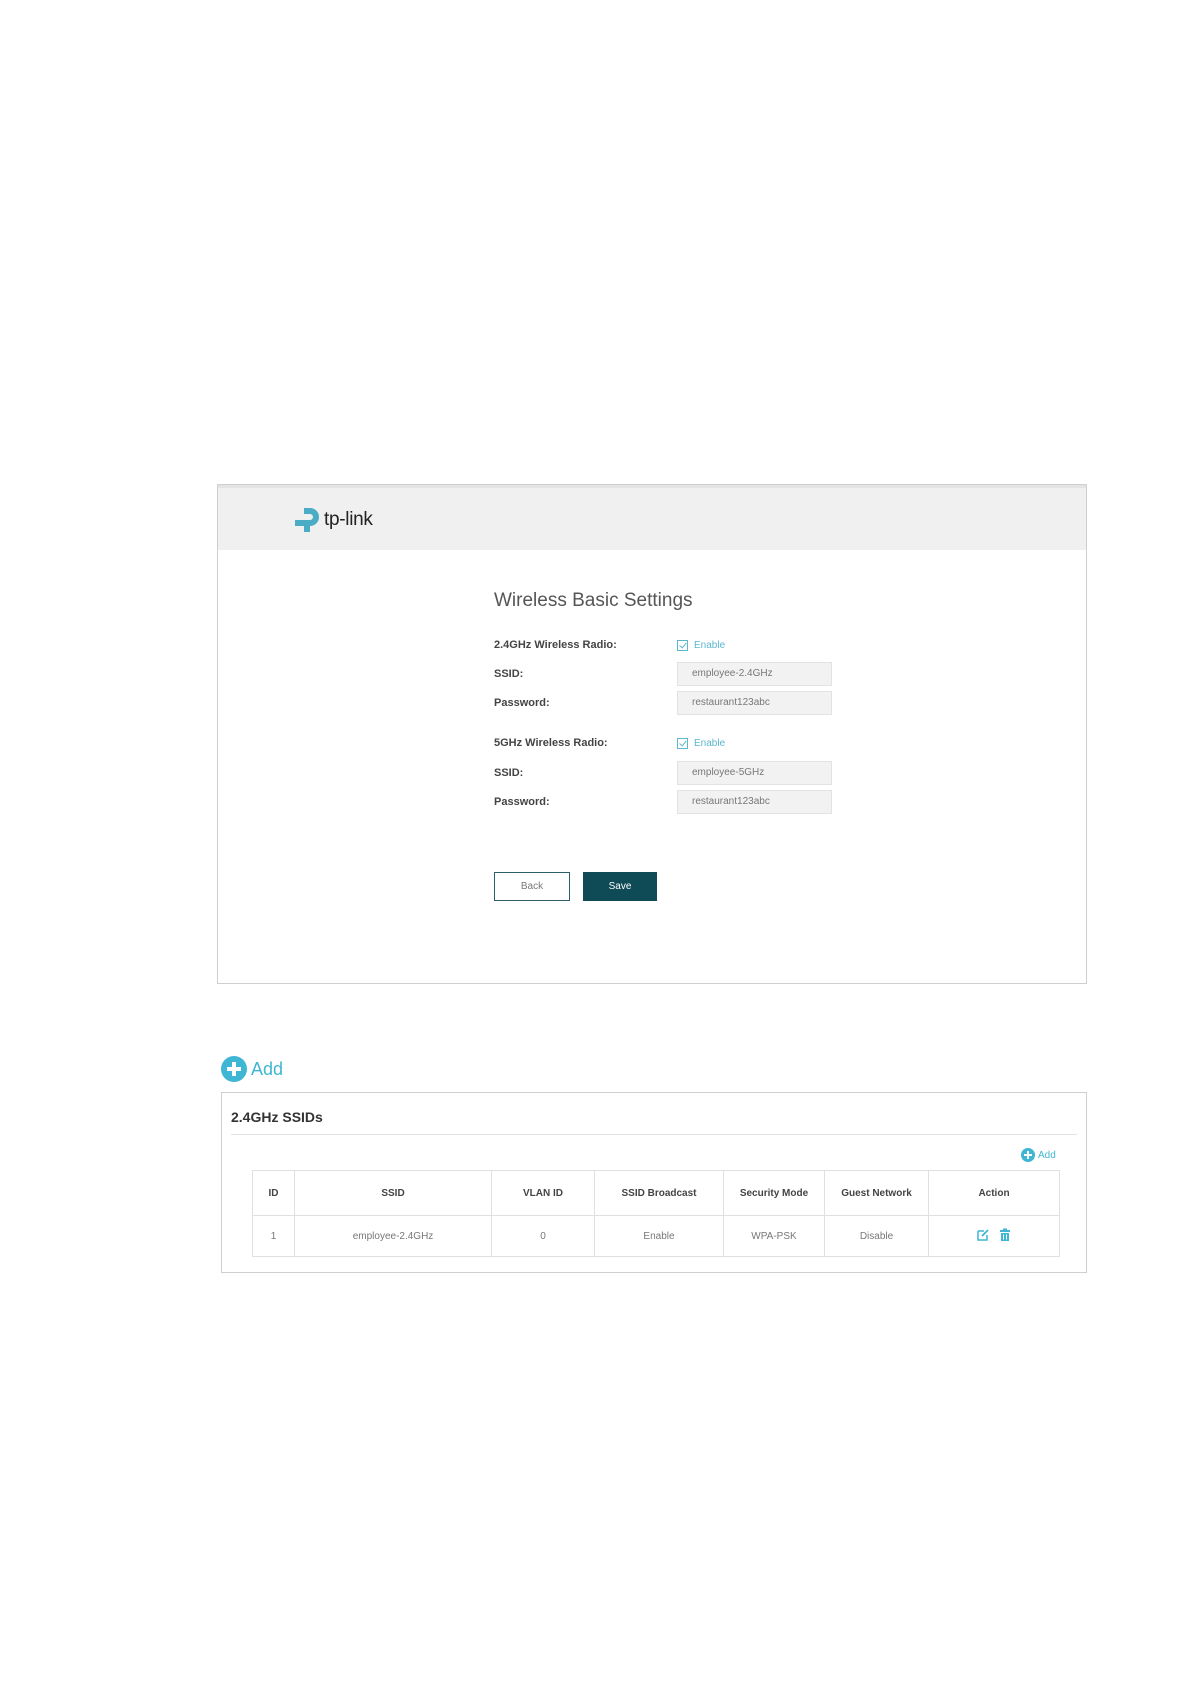 This screenshot has width=1192, height=1685. I want to click on radio-5ghz-enable-checkbox: Enable, so click(701, 743).